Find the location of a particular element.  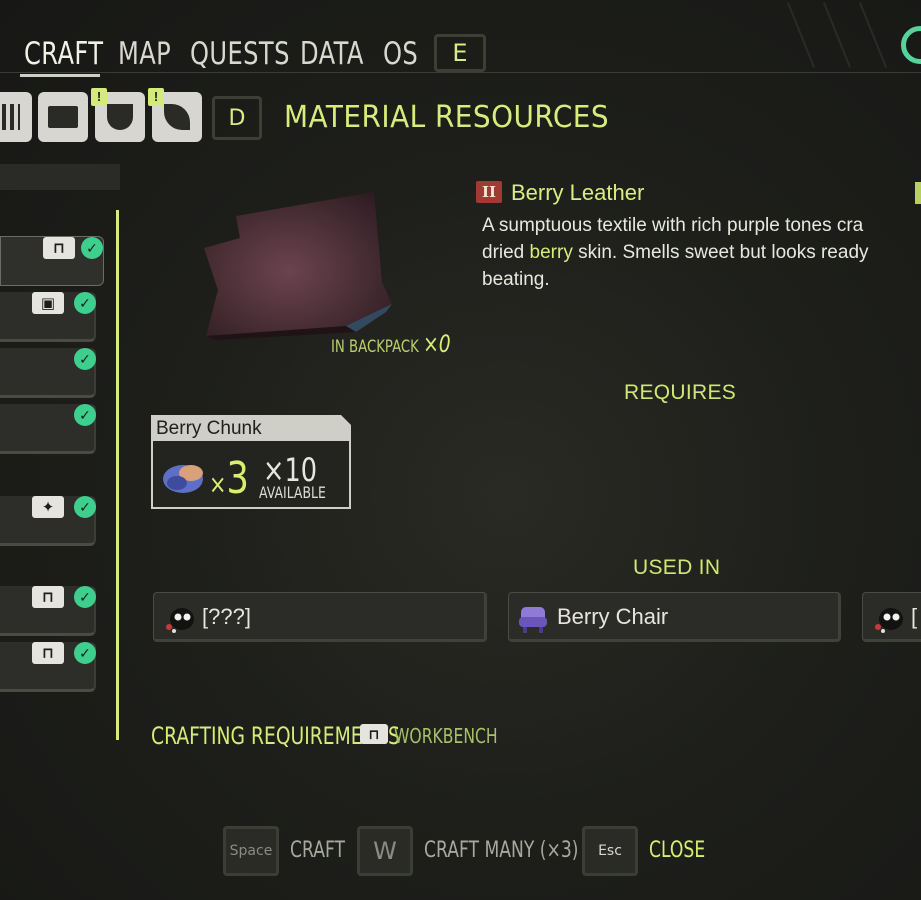

next-tab-key-label: E is located at coordinates (460, 53).